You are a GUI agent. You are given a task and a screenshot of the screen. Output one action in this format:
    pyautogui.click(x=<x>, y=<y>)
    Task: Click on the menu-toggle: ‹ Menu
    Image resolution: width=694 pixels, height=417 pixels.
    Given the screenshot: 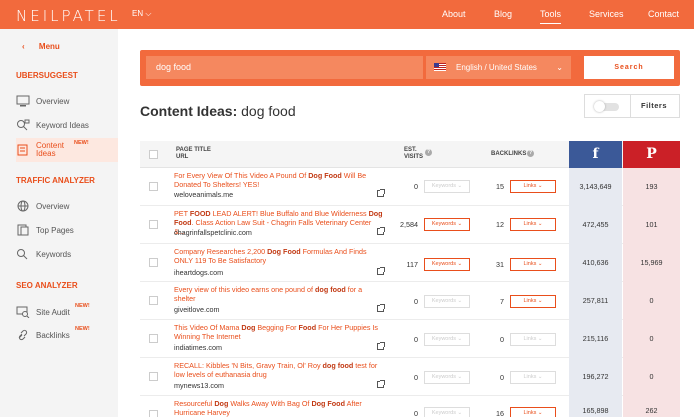 What is the action you would take?
    pyautogui.click(x=41, y=46)
    